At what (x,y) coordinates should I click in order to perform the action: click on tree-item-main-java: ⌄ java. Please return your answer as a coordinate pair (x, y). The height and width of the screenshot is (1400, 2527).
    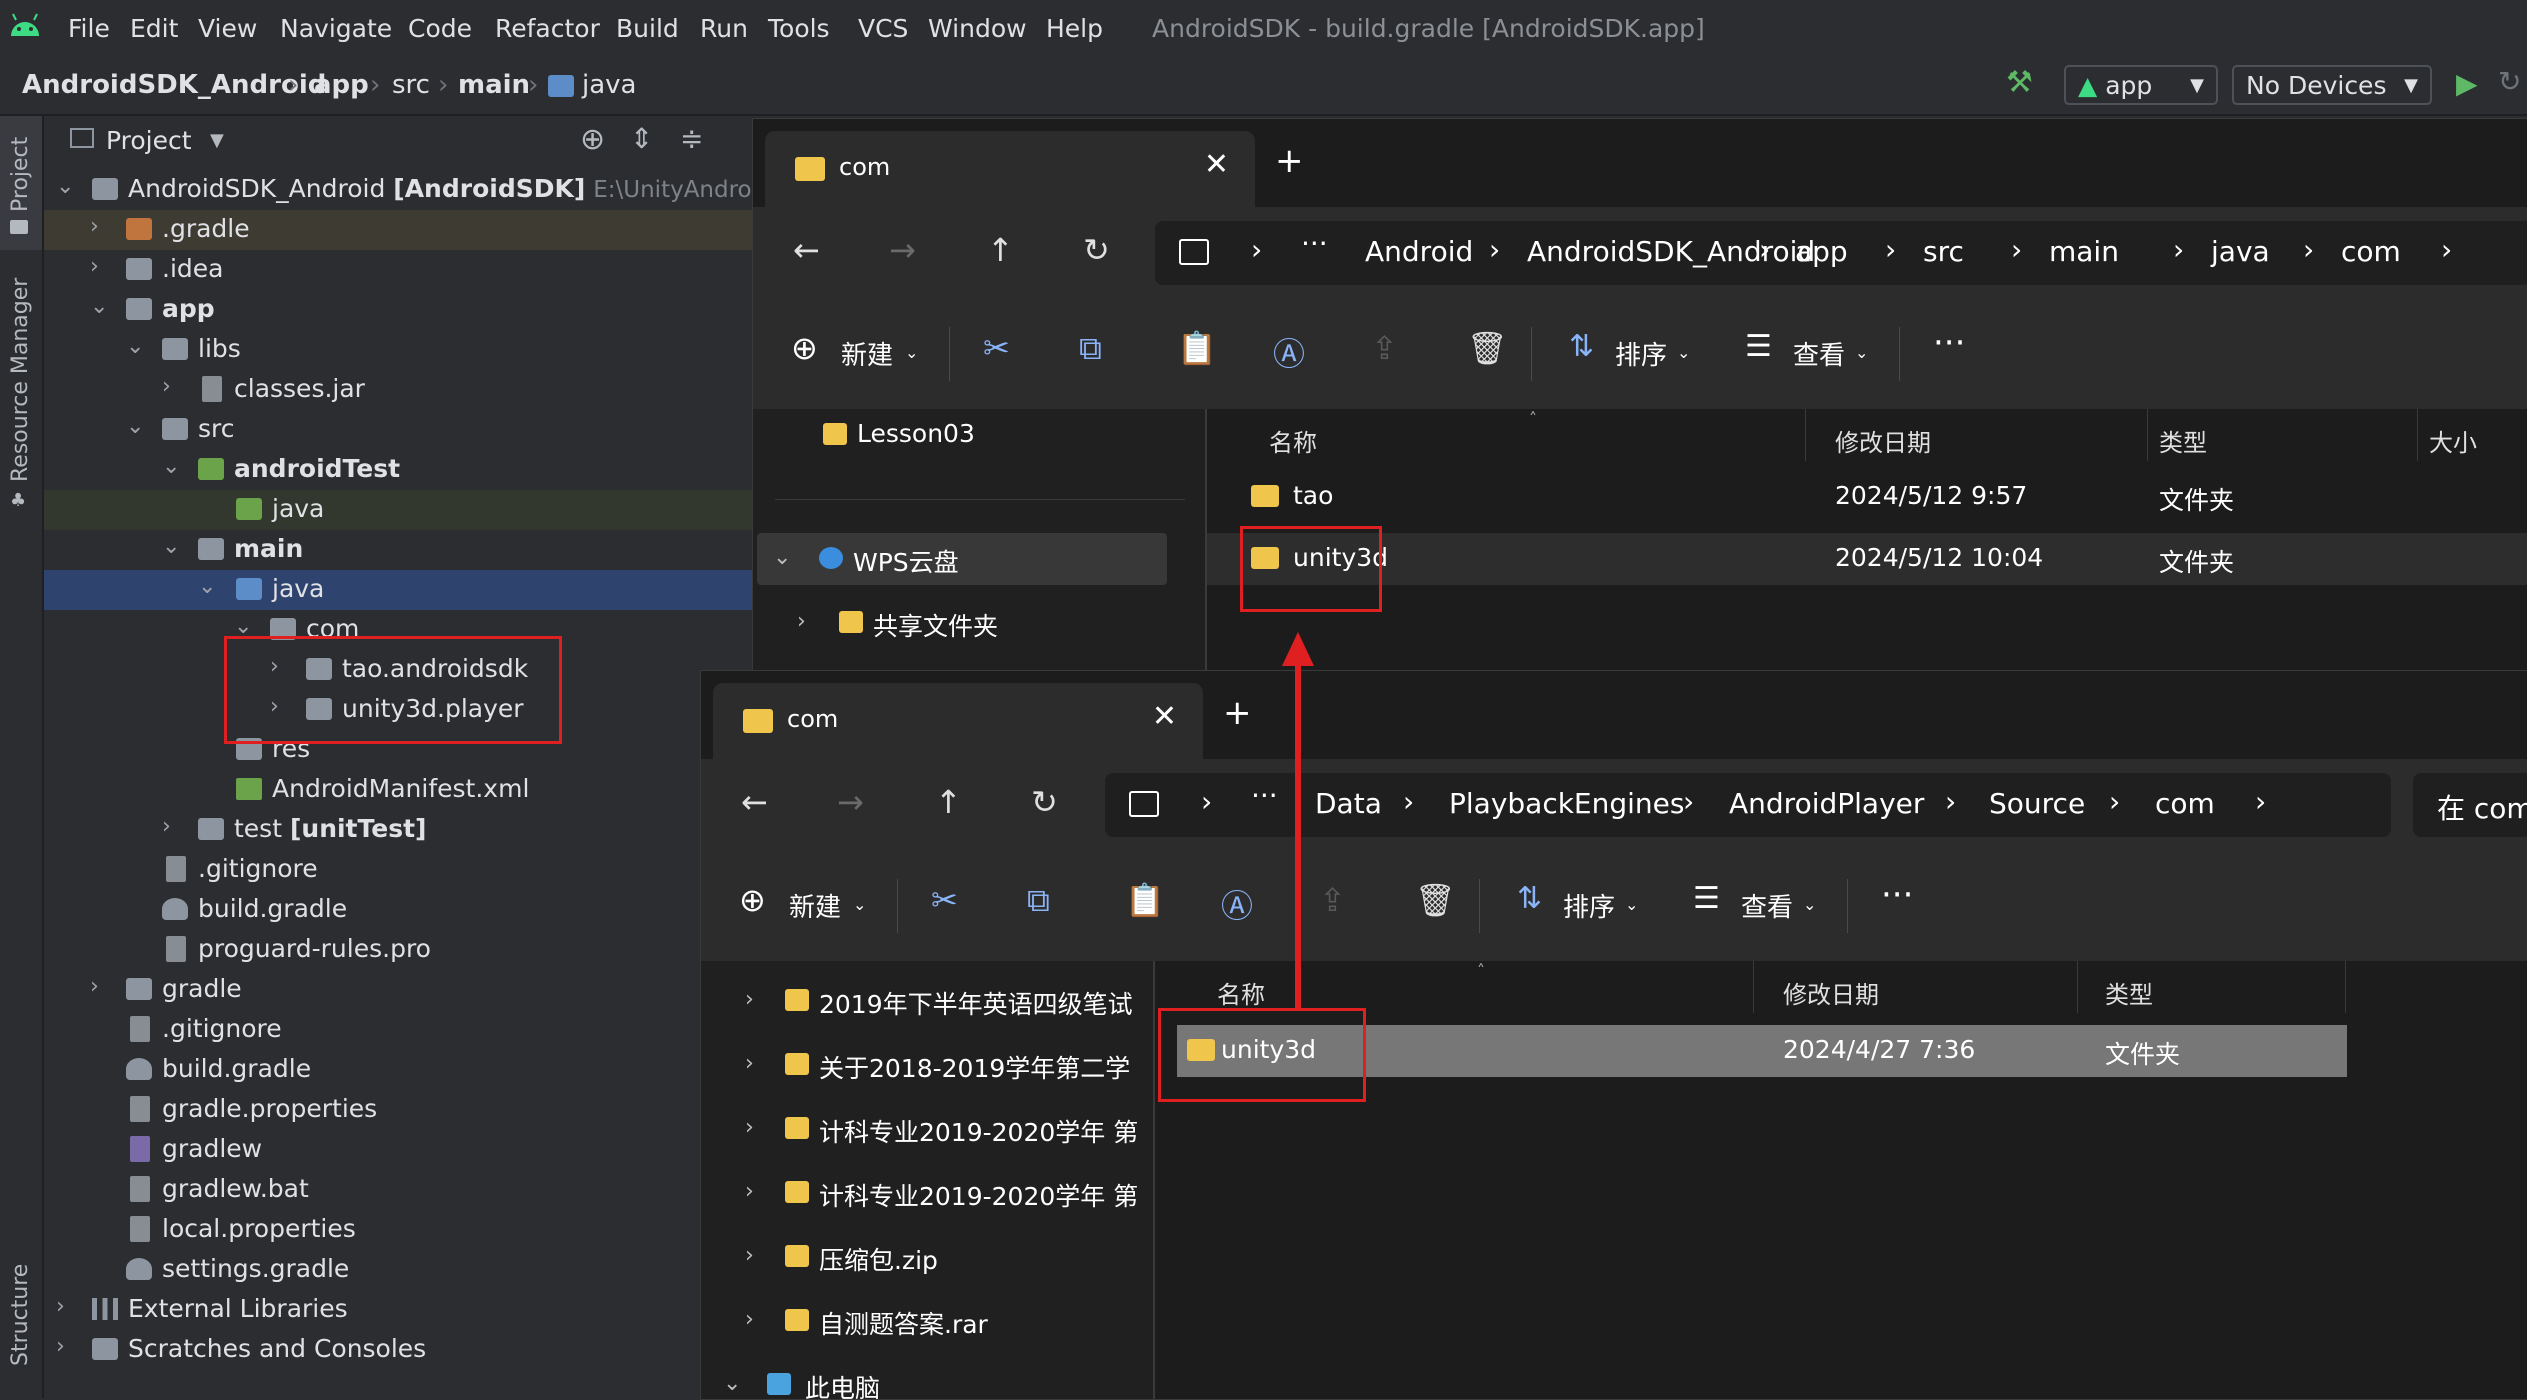
    Looking at the image, I should click on (399, 590).